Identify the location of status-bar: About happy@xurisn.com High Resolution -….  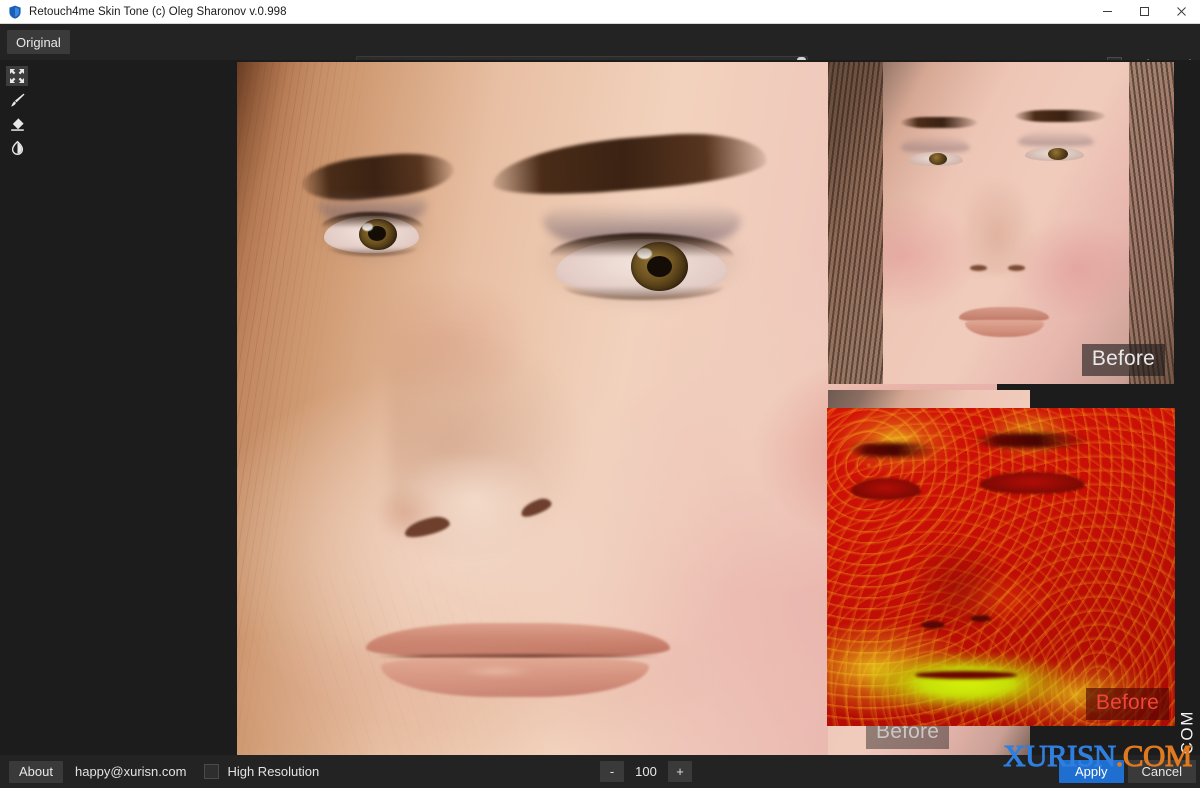
(600, 771).